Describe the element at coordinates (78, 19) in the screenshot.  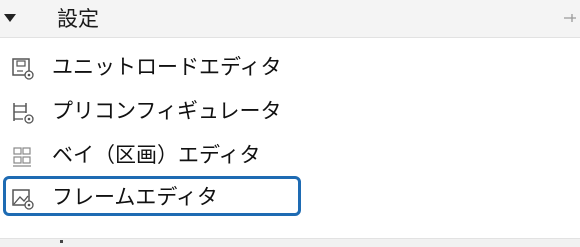
I see `section-title: 設定` at that location.